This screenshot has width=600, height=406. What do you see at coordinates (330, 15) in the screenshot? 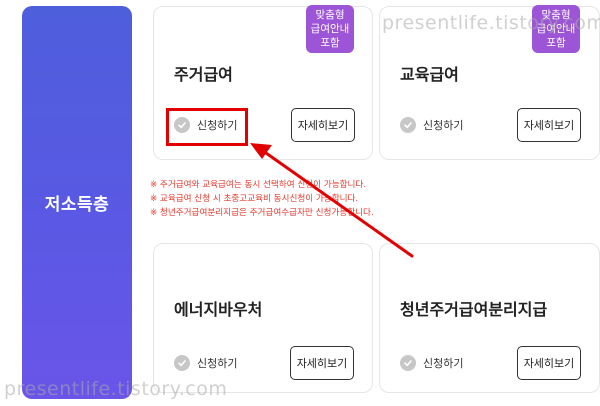
I see `badge-line: 맞춤형` at bounding box center [330, 15].